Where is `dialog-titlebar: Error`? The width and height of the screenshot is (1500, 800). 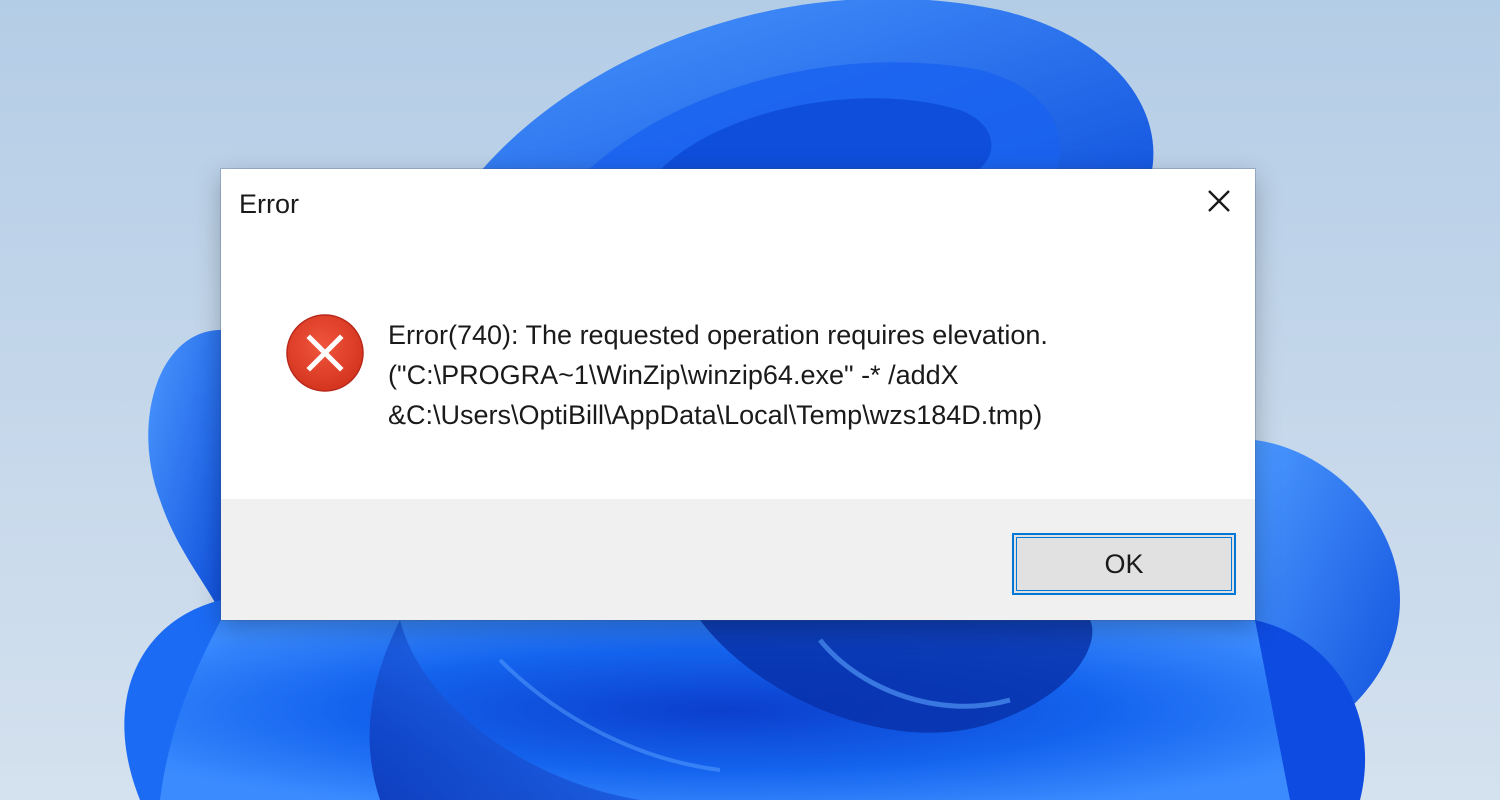 dialog-titlebar: Error is located at coordinates (738, 207).